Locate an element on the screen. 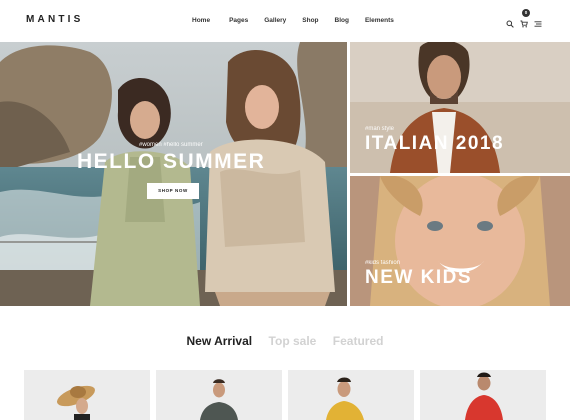 Image resolution: width=570 pixels, height=420 pixels. product-tabs: New Arrival Top sale Featured is located at coordinates (285, 341).